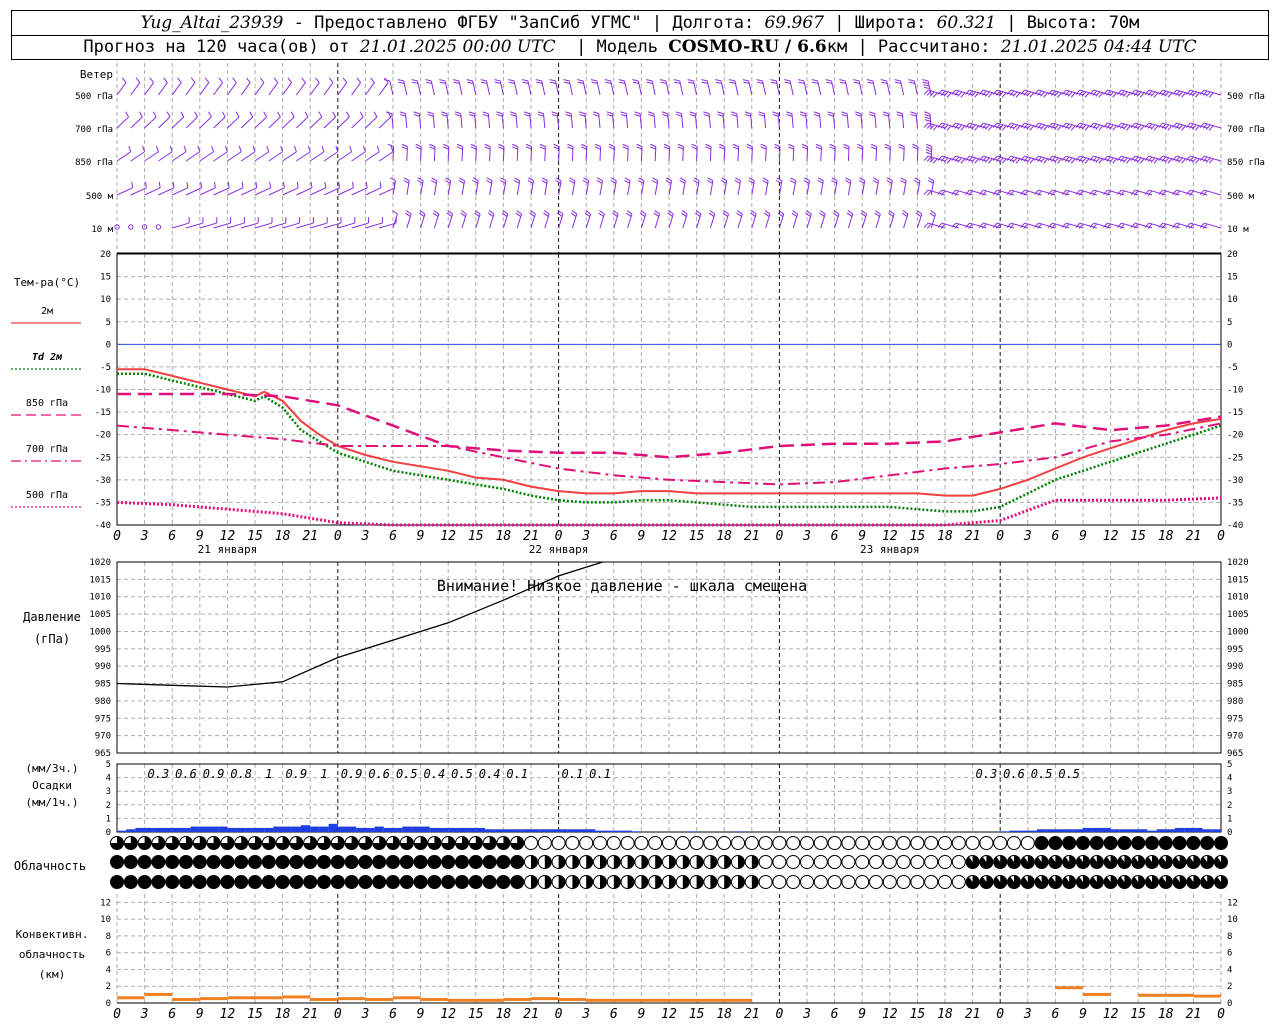 This screenshot has width=1280, height=1024. What do you see at coordinates (108, 806) in the screenshot?
I see `precip-ytick-left: 2` at bounding box center [108, 806].